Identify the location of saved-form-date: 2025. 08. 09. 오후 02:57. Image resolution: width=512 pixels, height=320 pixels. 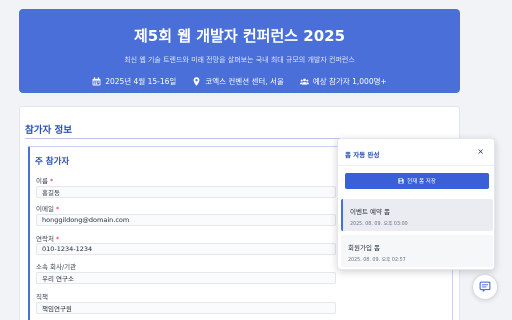
(377, 260).